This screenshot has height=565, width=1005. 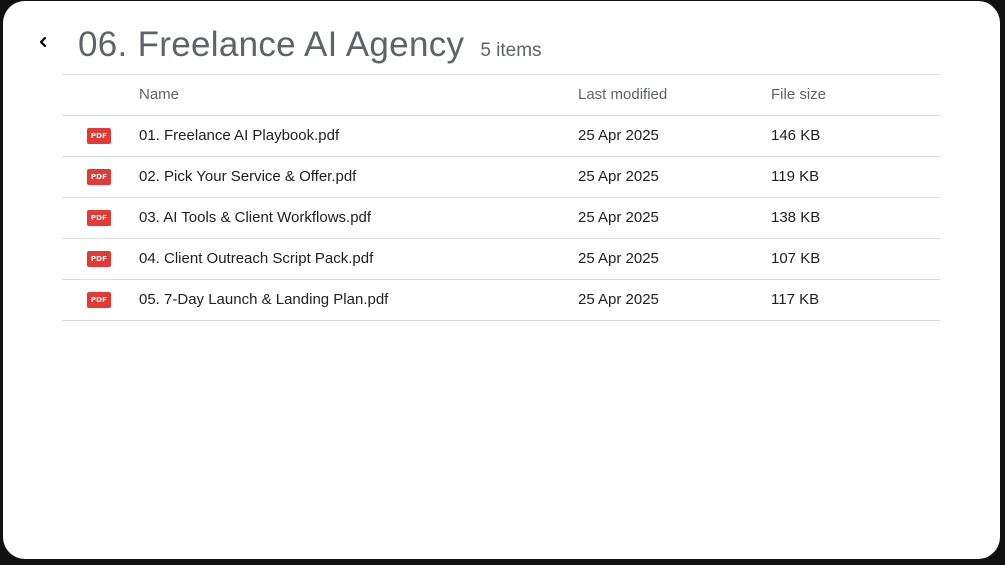 What do you see at coordinates (501, 95) in the screenshot?
I see `table-header-row: Name Last modified File size` at bounding box center [501, 95].